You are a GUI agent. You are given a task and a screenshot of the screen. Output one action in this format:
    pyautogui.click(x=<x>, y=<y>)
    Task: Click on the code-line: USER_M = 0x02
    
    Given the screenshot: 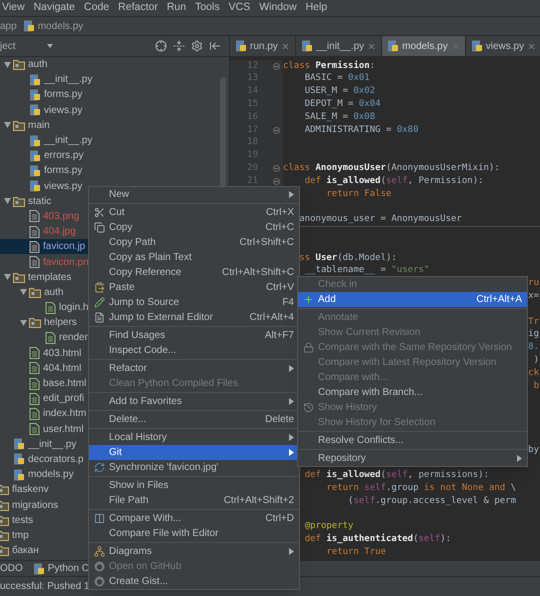 What is the action you would take?
    pyautogui.click(x=340, y=92)
    